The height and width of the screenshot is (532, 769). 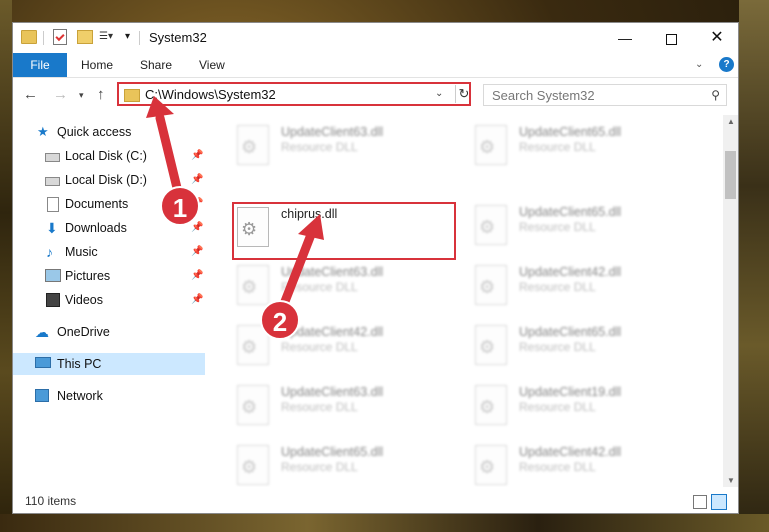 I want to click on pc-icon, so click(x=43, y=362).